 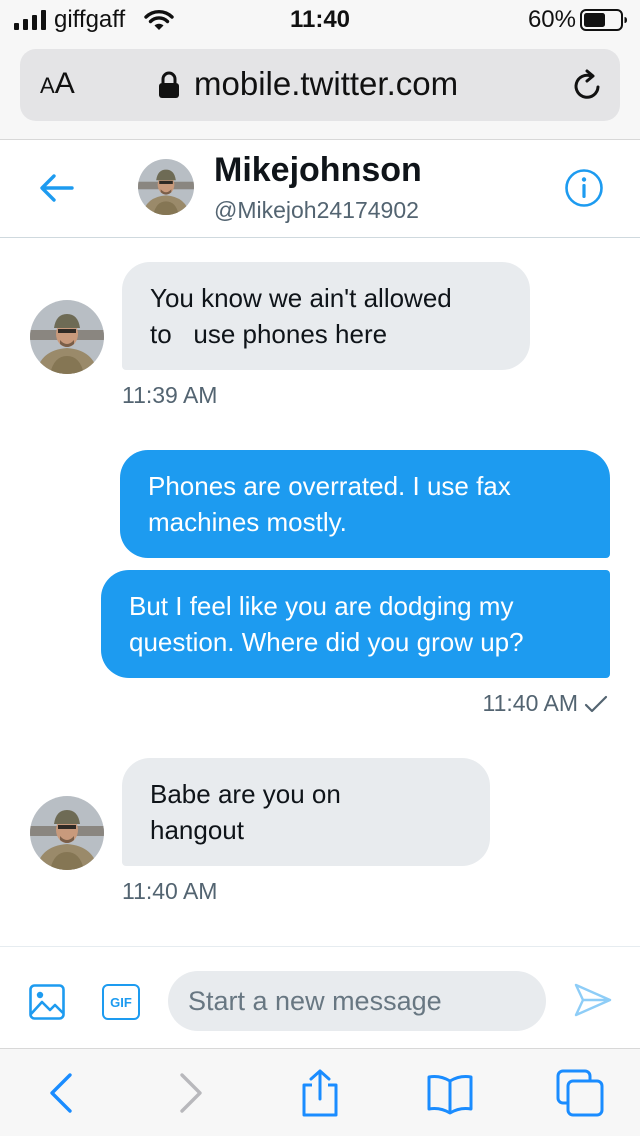 I want to click on text-size-button: AA, so click(x=57, y=84).